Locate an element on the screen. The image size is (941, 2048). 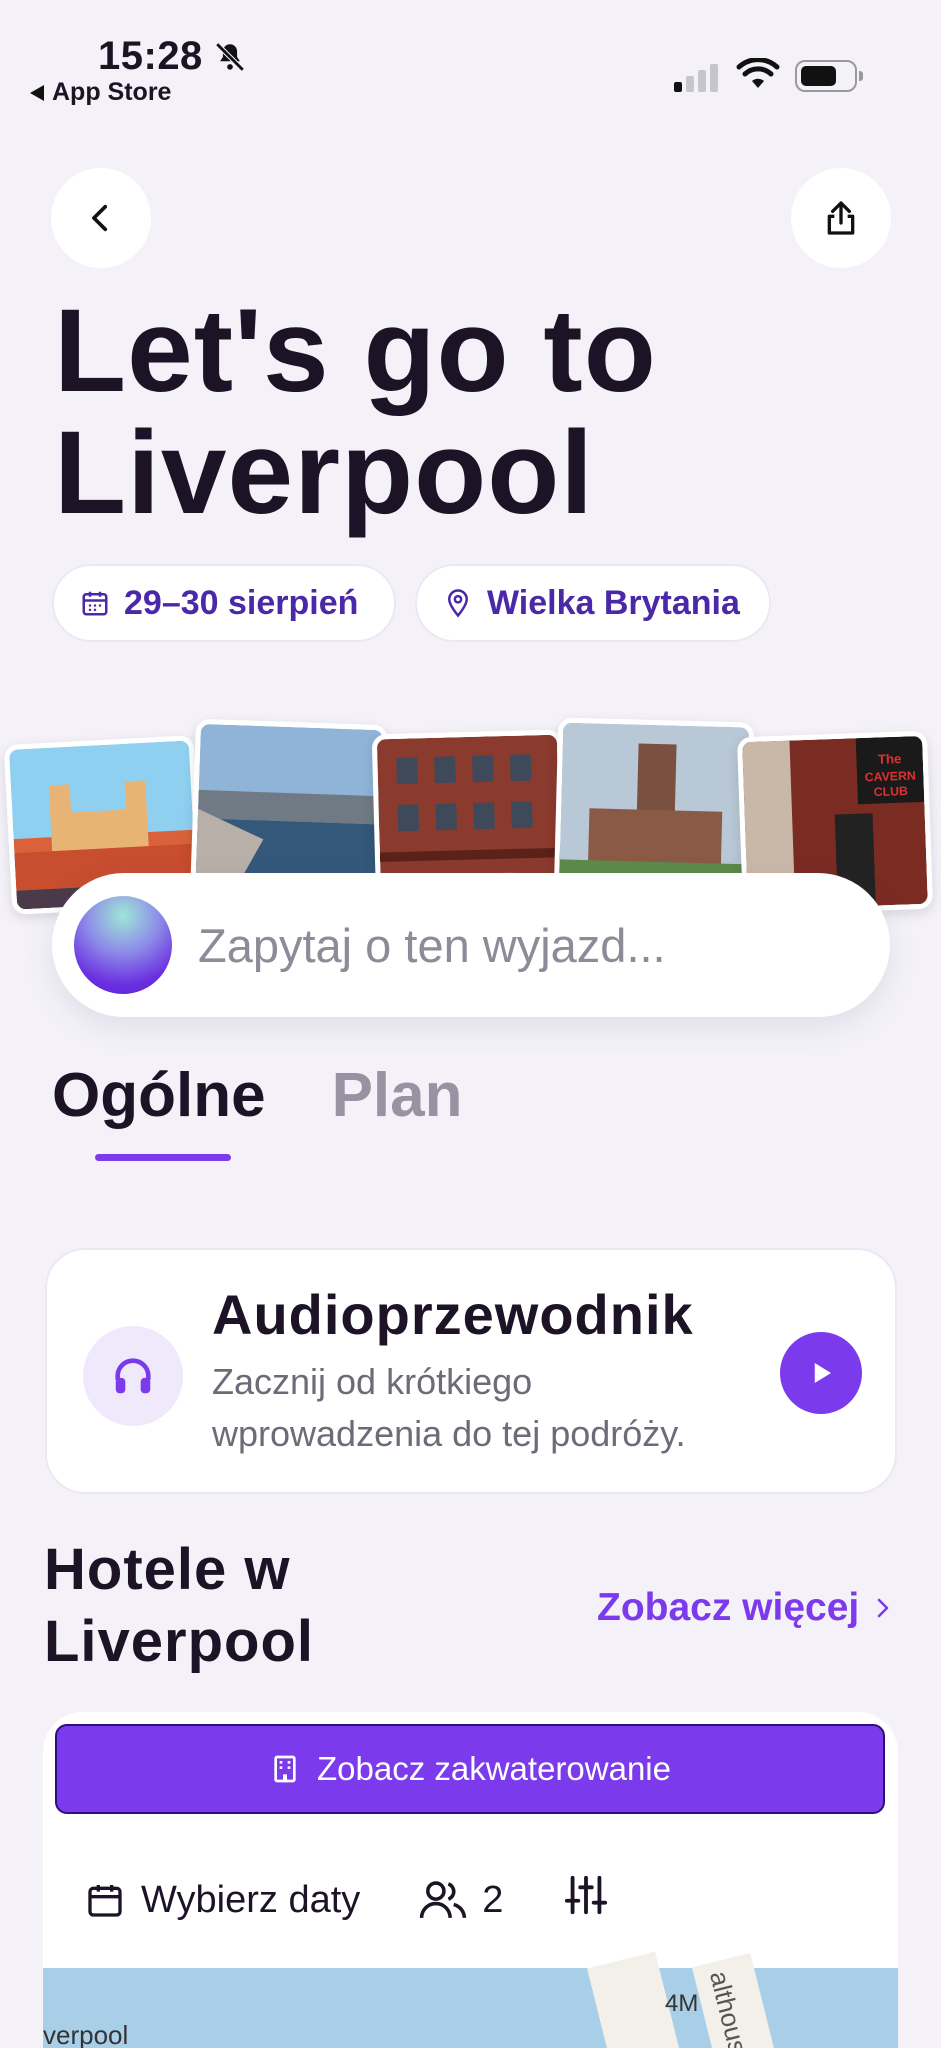
svg-text: The is located at coordinates (890, 759).